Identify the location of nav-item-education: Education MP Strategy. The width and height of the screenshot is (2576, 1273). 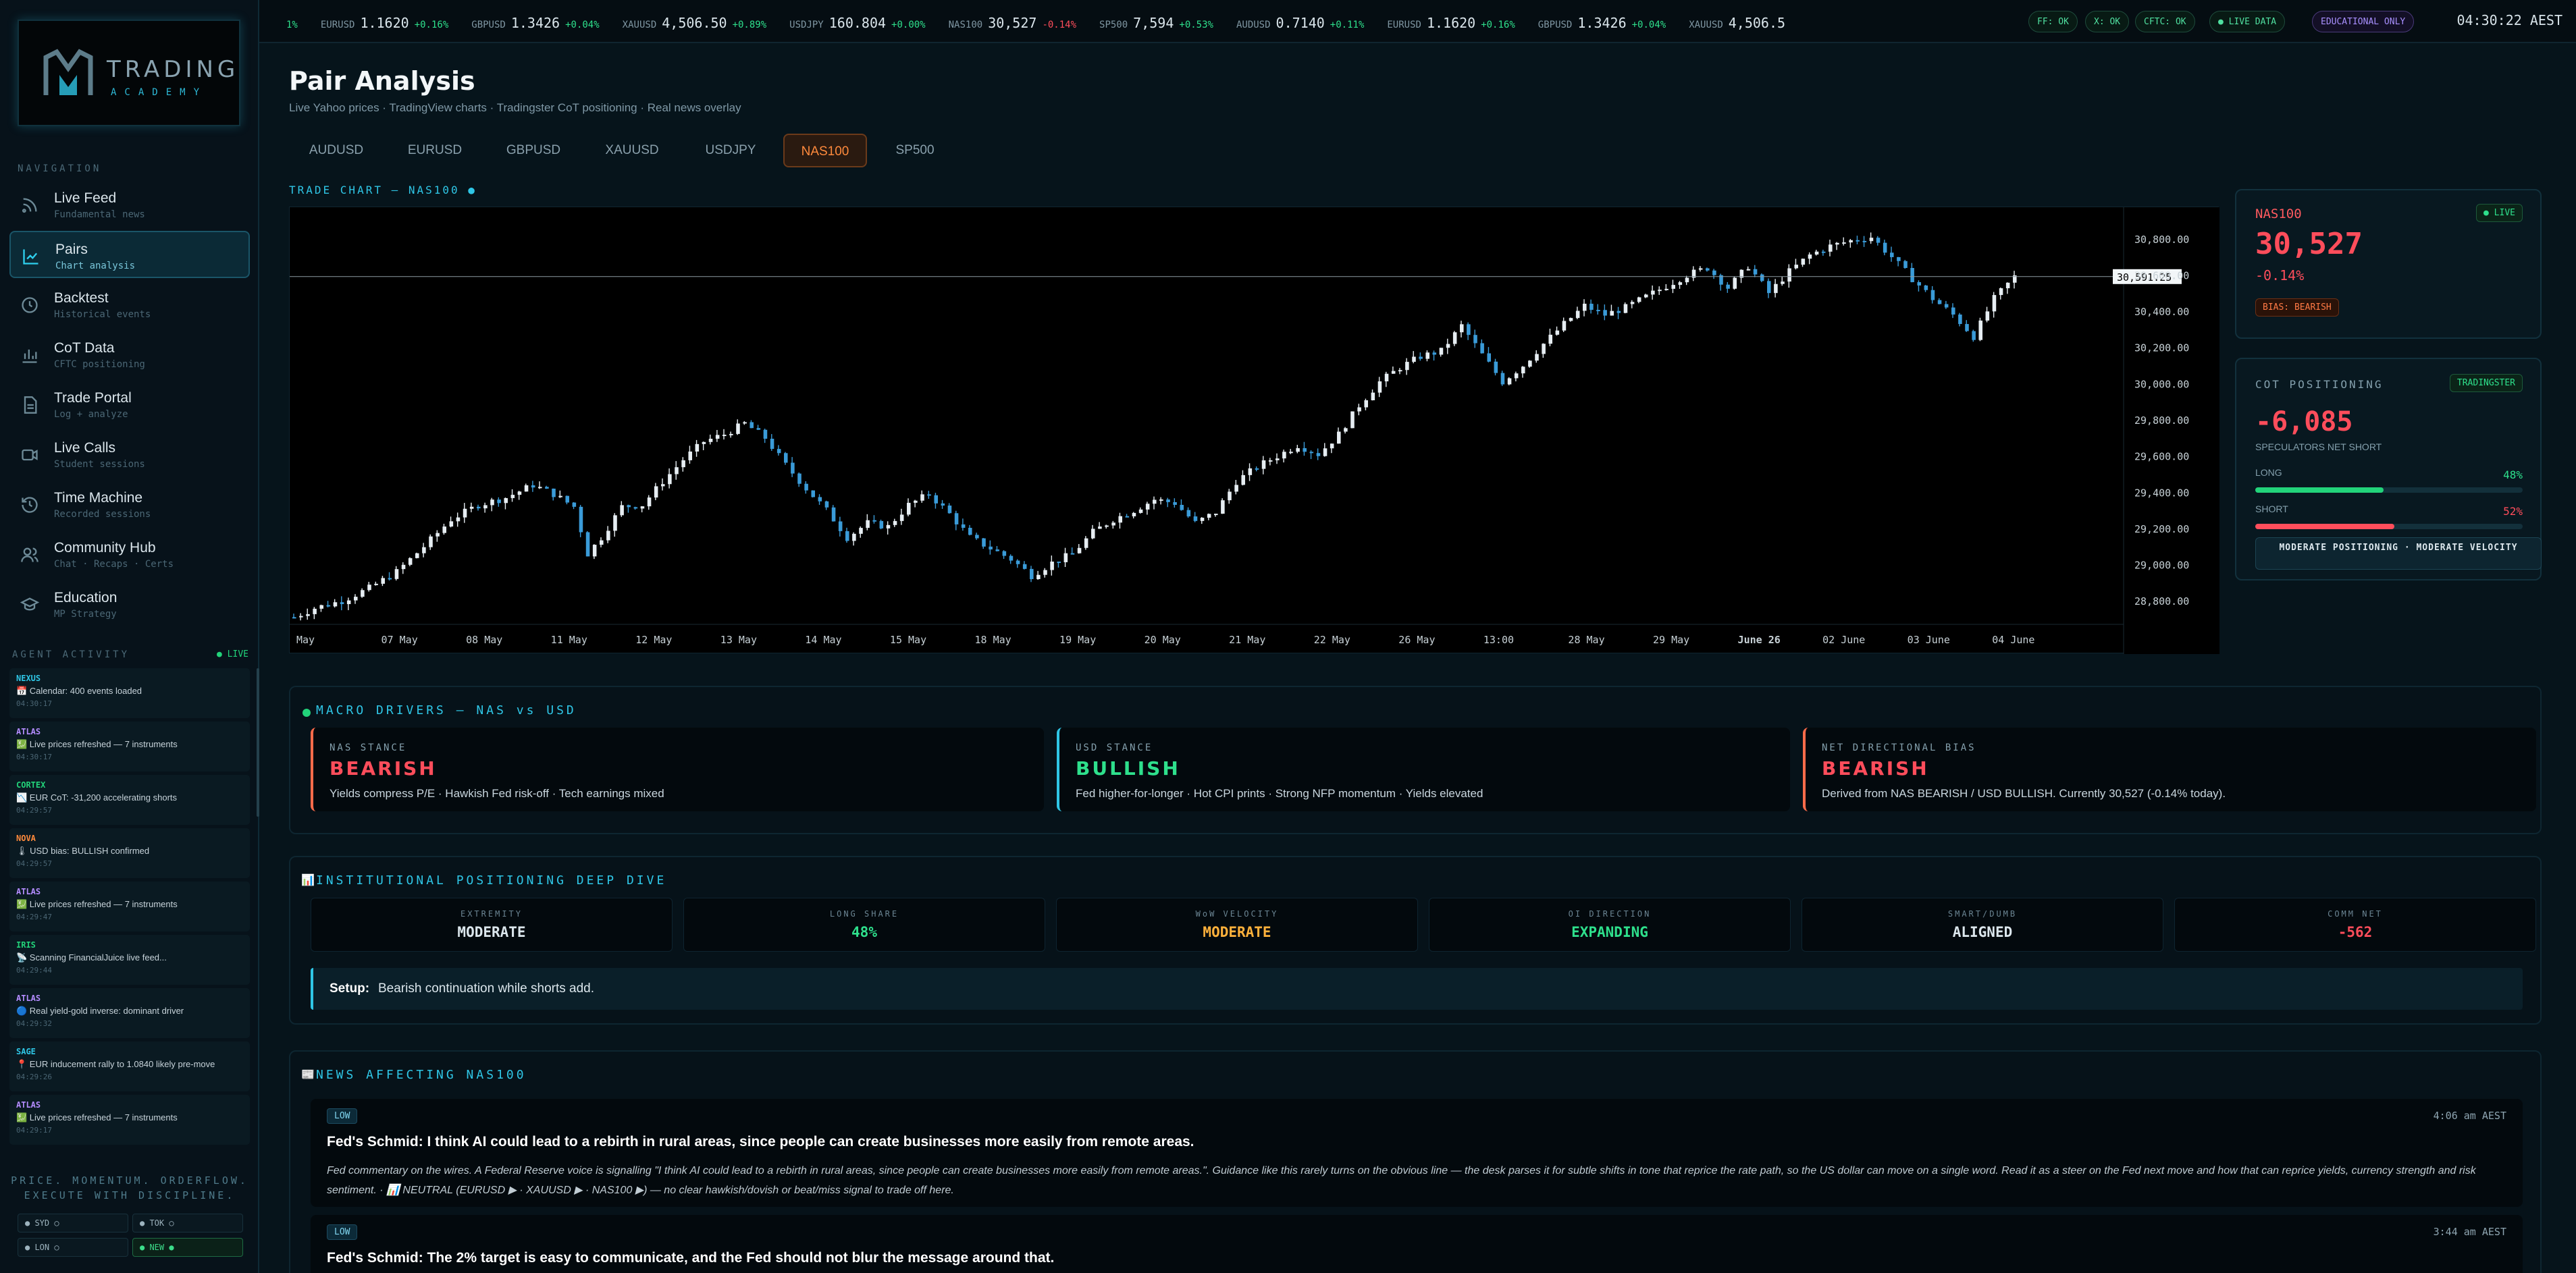
(129, 604).